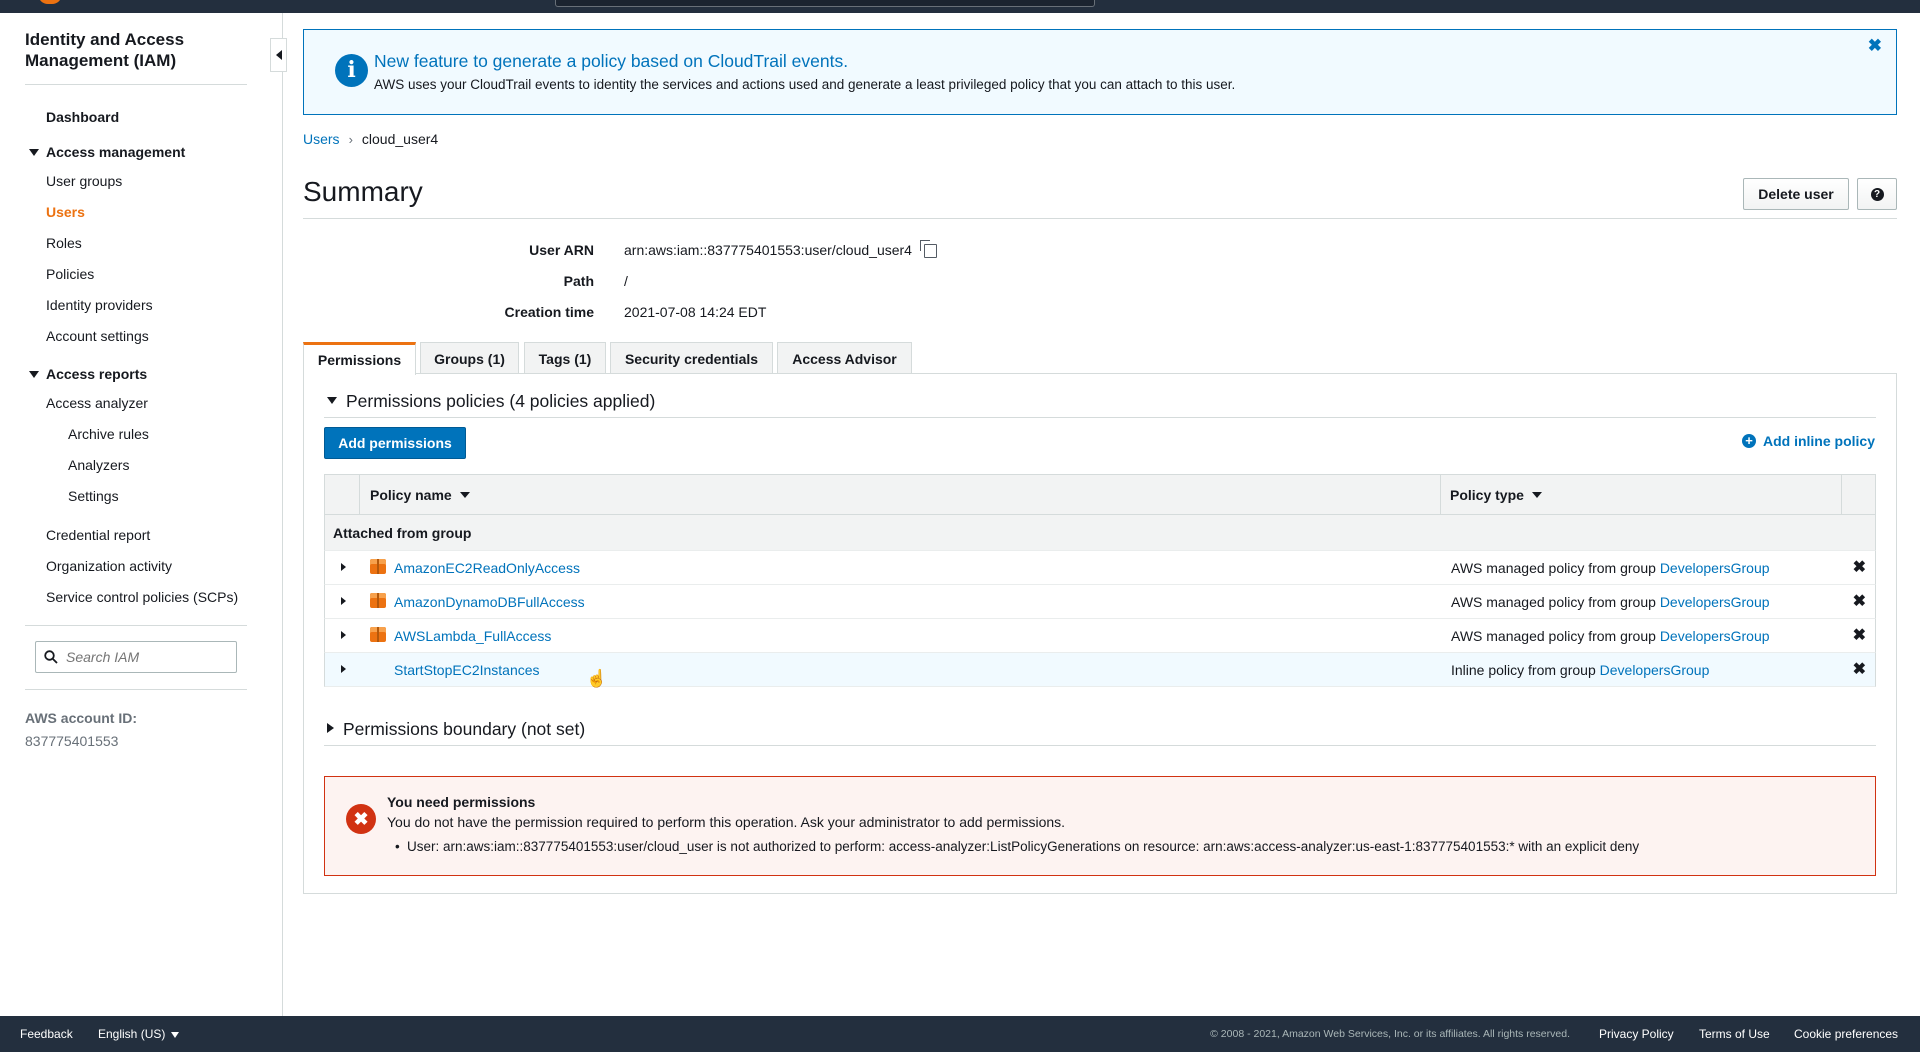 This screenshot has height=1052, width=1920. What do you see at coordinates (1875, 46) in the screenshot?
I see `close-icon: ✖` at bounding box center [1875, 46].